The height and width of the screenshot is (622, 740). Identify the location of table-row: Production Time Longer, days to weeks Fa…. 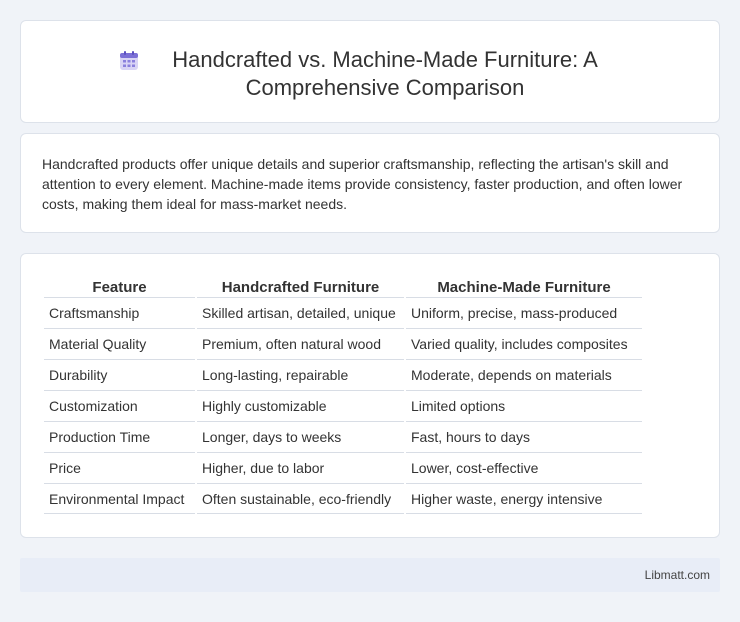
(343, 436).